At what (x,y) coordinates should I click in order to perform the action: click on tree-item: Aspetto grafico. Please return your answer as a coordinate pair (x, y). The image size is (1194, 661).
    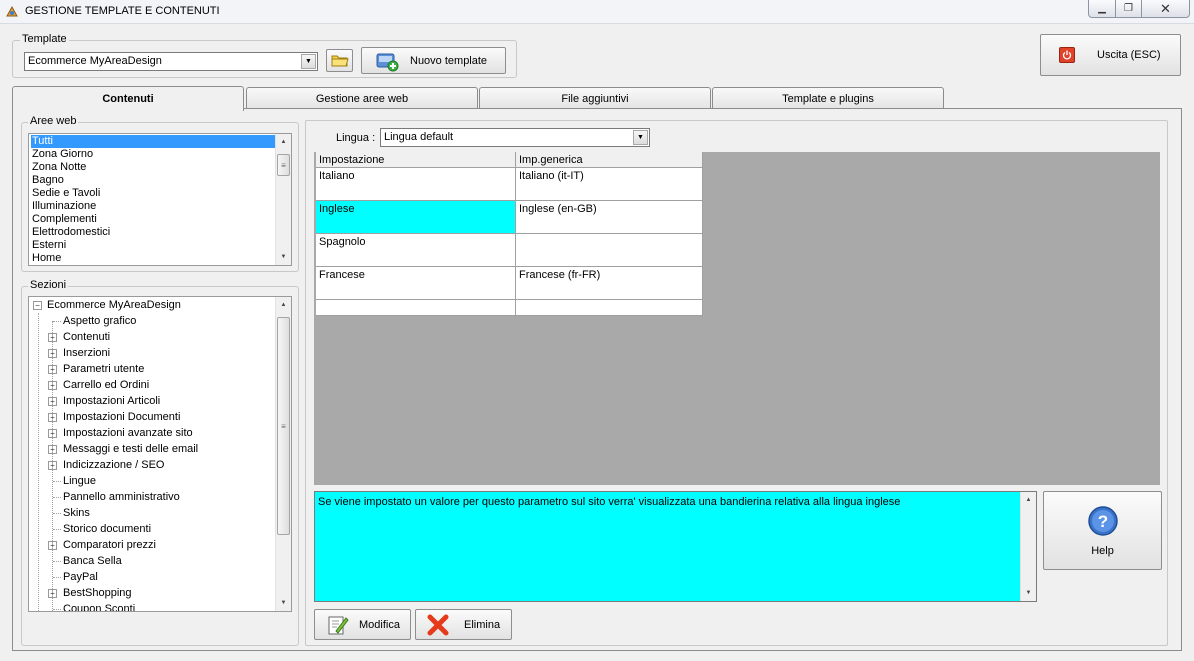
    Looking at the image, I should click on (152, 321).